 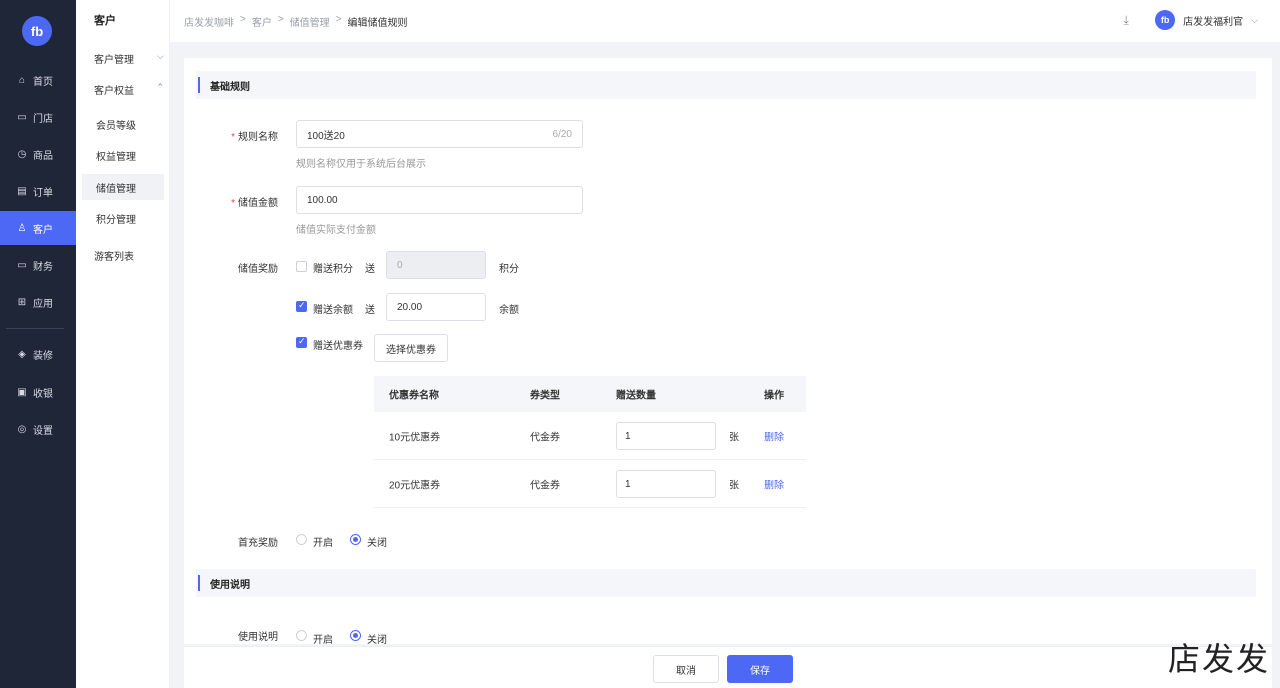 What do you see at coordinates (105, 21) in the screenshot?
I see `subnav-title: 客户` at bounding box center [105, 21].